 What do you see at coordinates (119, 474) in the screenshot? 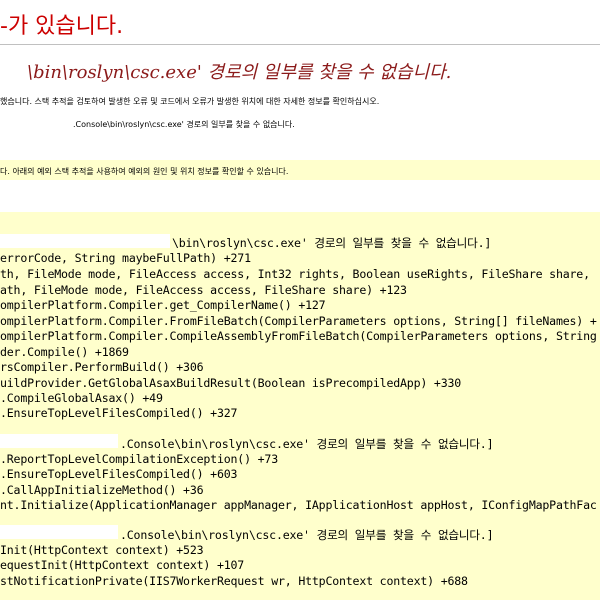
I see `stack-line: .EnsureTopLevelFilesCompiled() +603` at bounding box center [119, 474].